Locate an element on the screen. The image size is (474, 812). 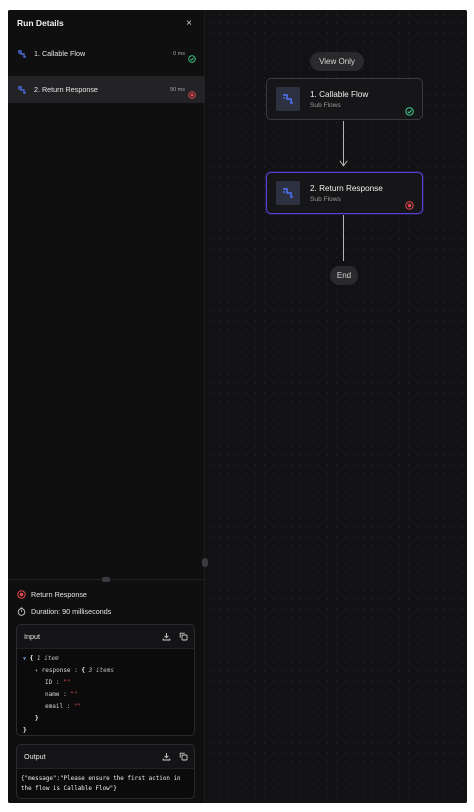
json-root-line: ▼ { 1 item is located at coordinates (105, 659).